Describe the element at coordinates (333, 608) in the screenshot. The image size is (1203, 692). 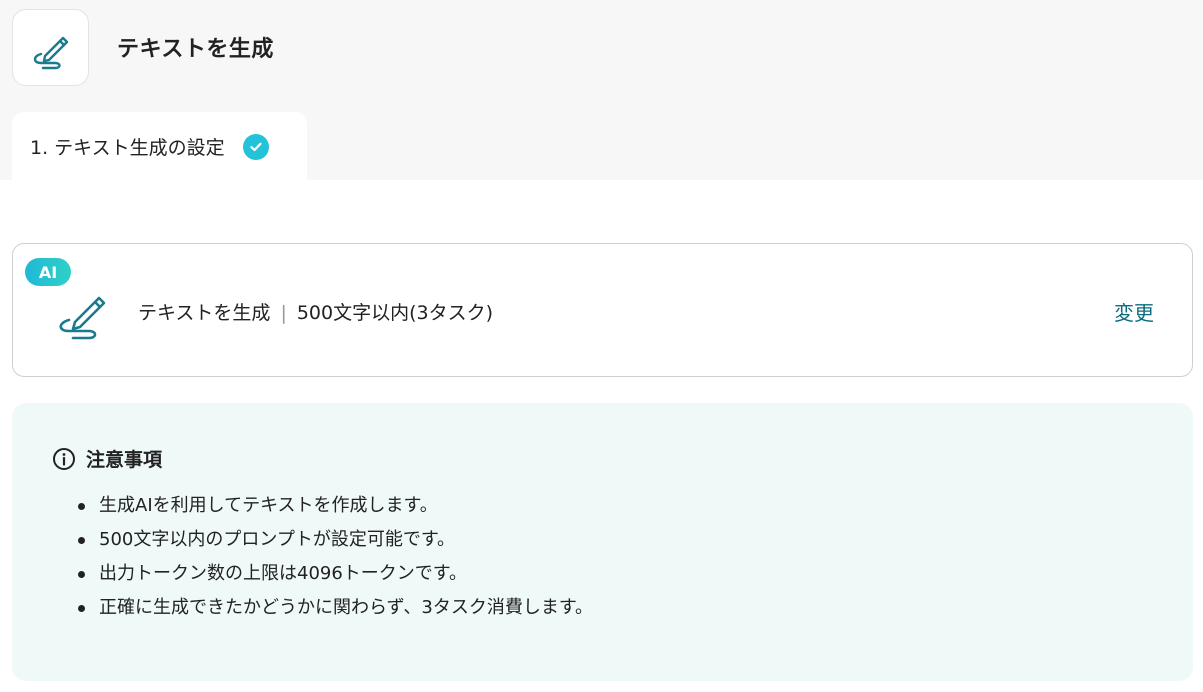
I see `list-item: 正確に生成できたかどうかに関わらず、3タスク消費します。` at that location.